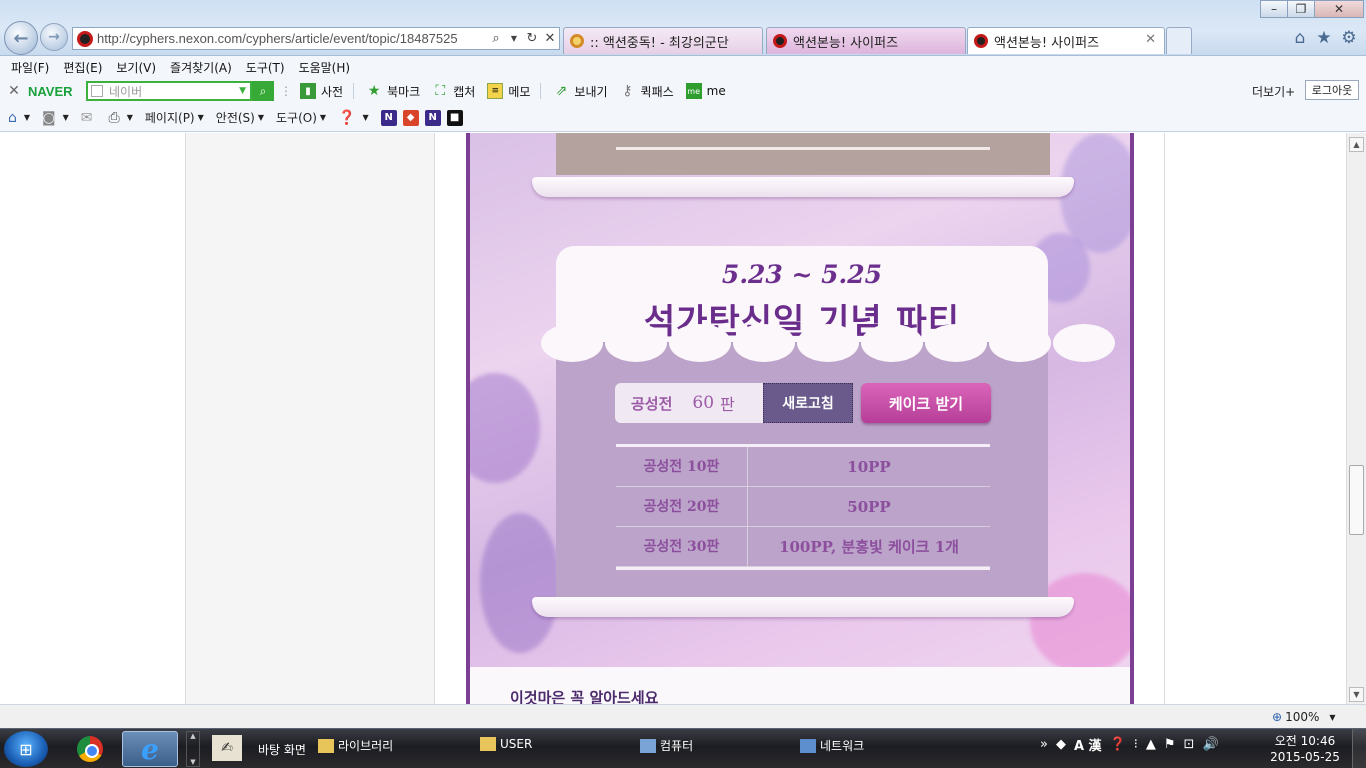 The height and width of the screenshot is (768, 1366). What do you see at coordinates (1273, 91) in the screenshot?
I see `more-button: 더보기+` at bounding box center [1273, 91].